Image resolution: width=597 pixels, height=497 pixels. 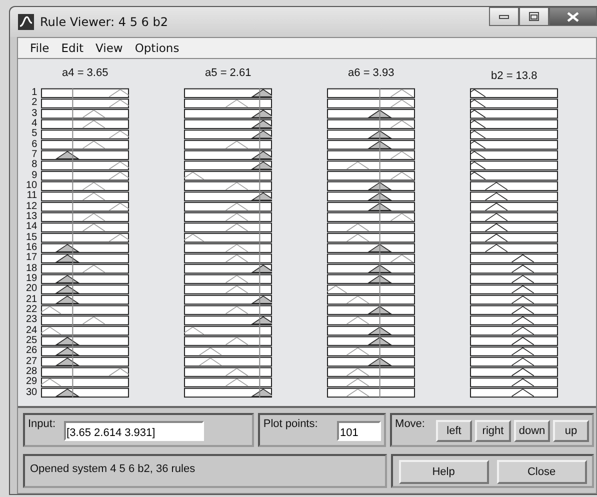 What do you see at coordinates (104, 22) in the screenshot?
I see `window-title: Rule Viewer: 4 5 6 b2` at bounding box center [104, 22].